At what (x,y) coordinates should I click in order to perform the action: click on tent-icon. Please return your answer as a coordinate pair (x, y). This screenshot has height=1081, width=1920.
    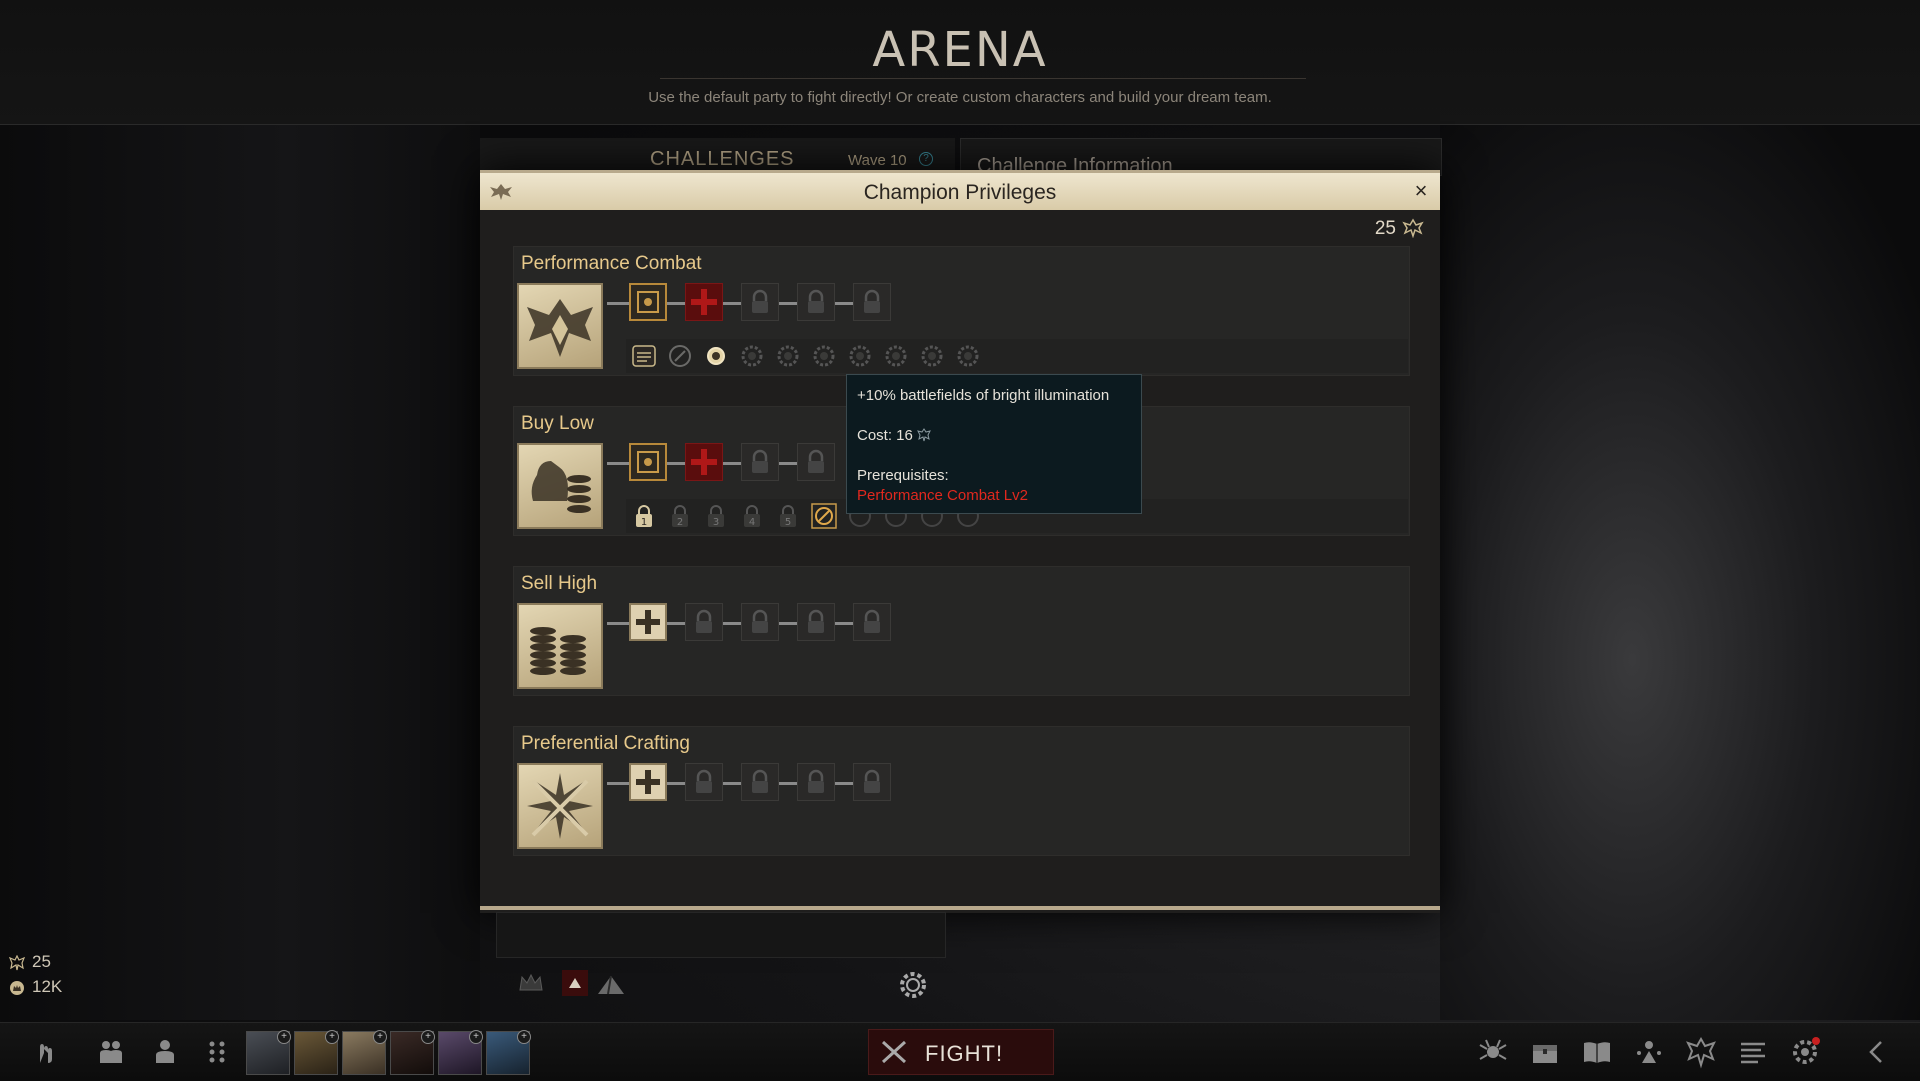
    Looking at the image, I should click on (611, 985).